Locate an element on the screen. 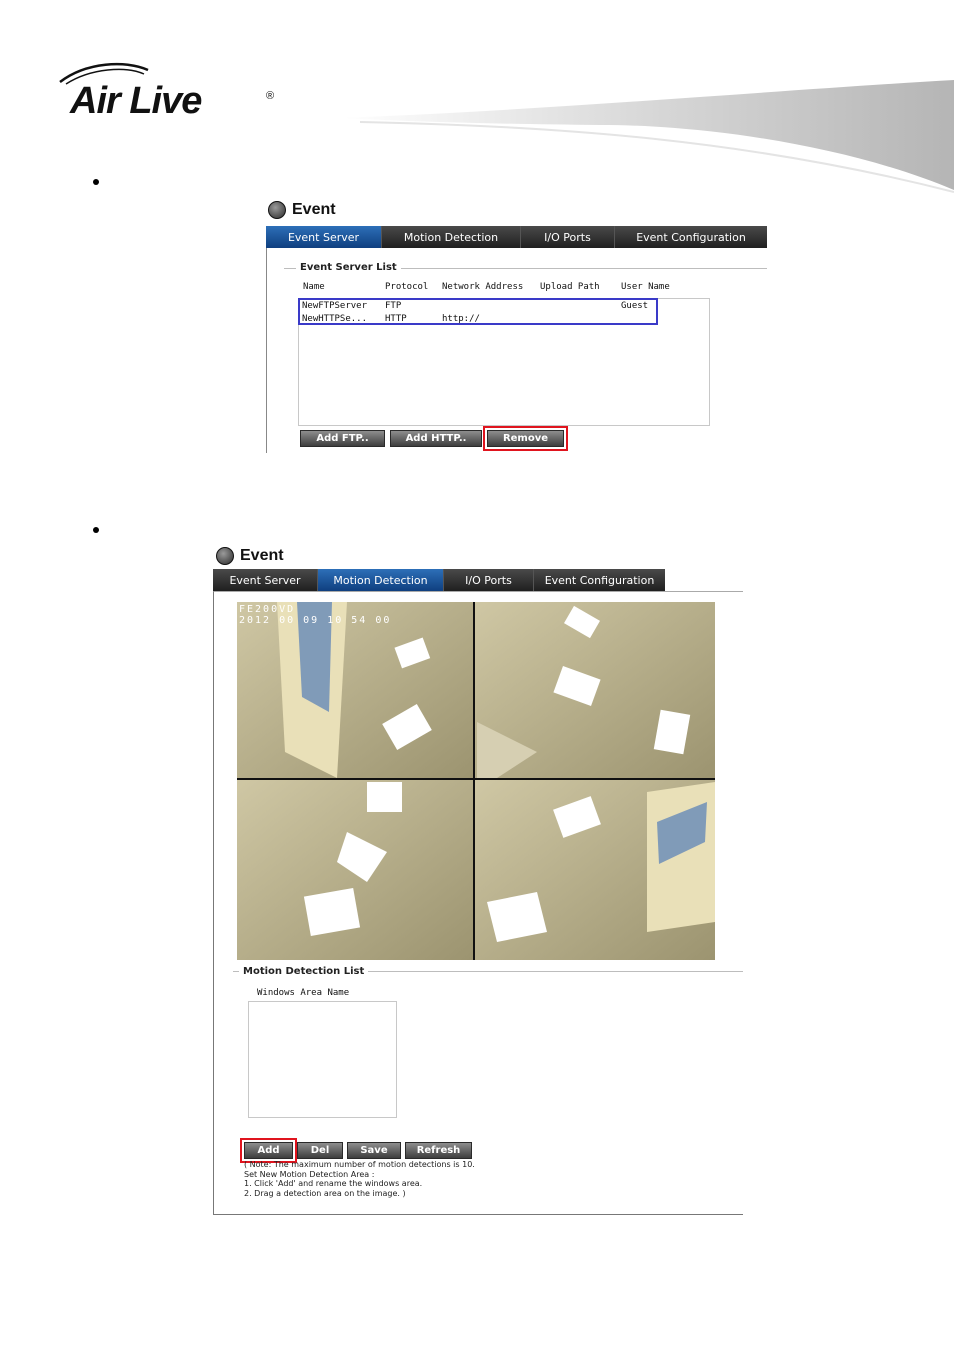  event-server-list-title: Event Server List is located at coordinates (348, 267).